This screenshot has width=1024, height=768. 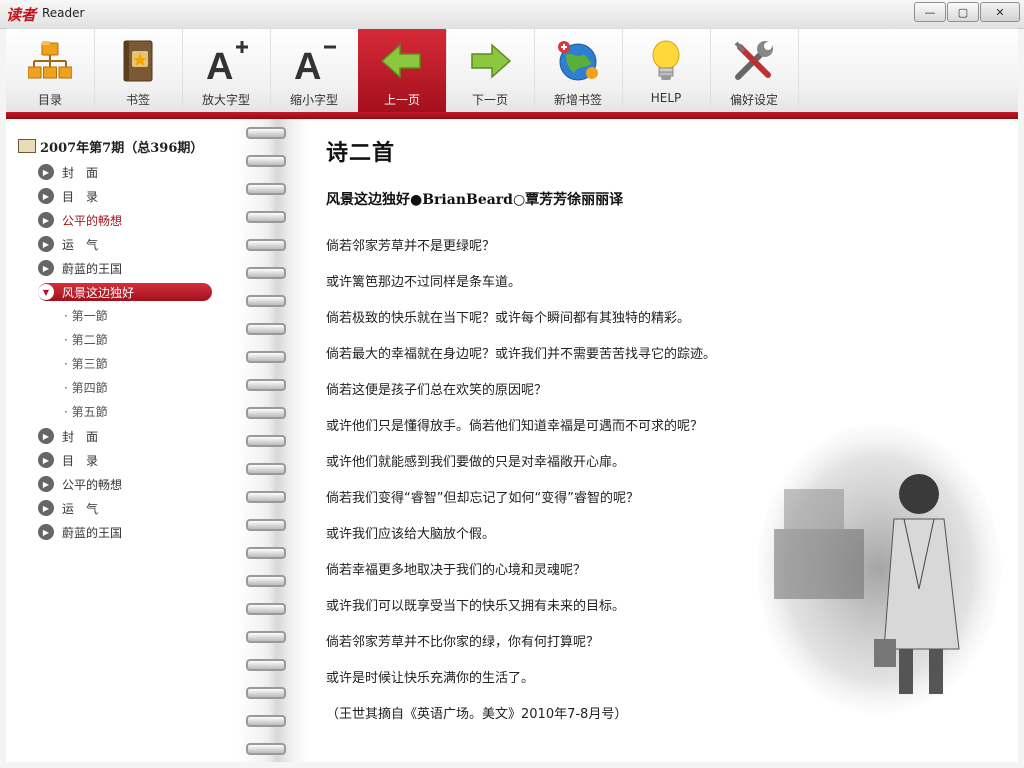 I want to click on toc-item-contents-2: ▶ 目 录, so click(x=68, y=460).